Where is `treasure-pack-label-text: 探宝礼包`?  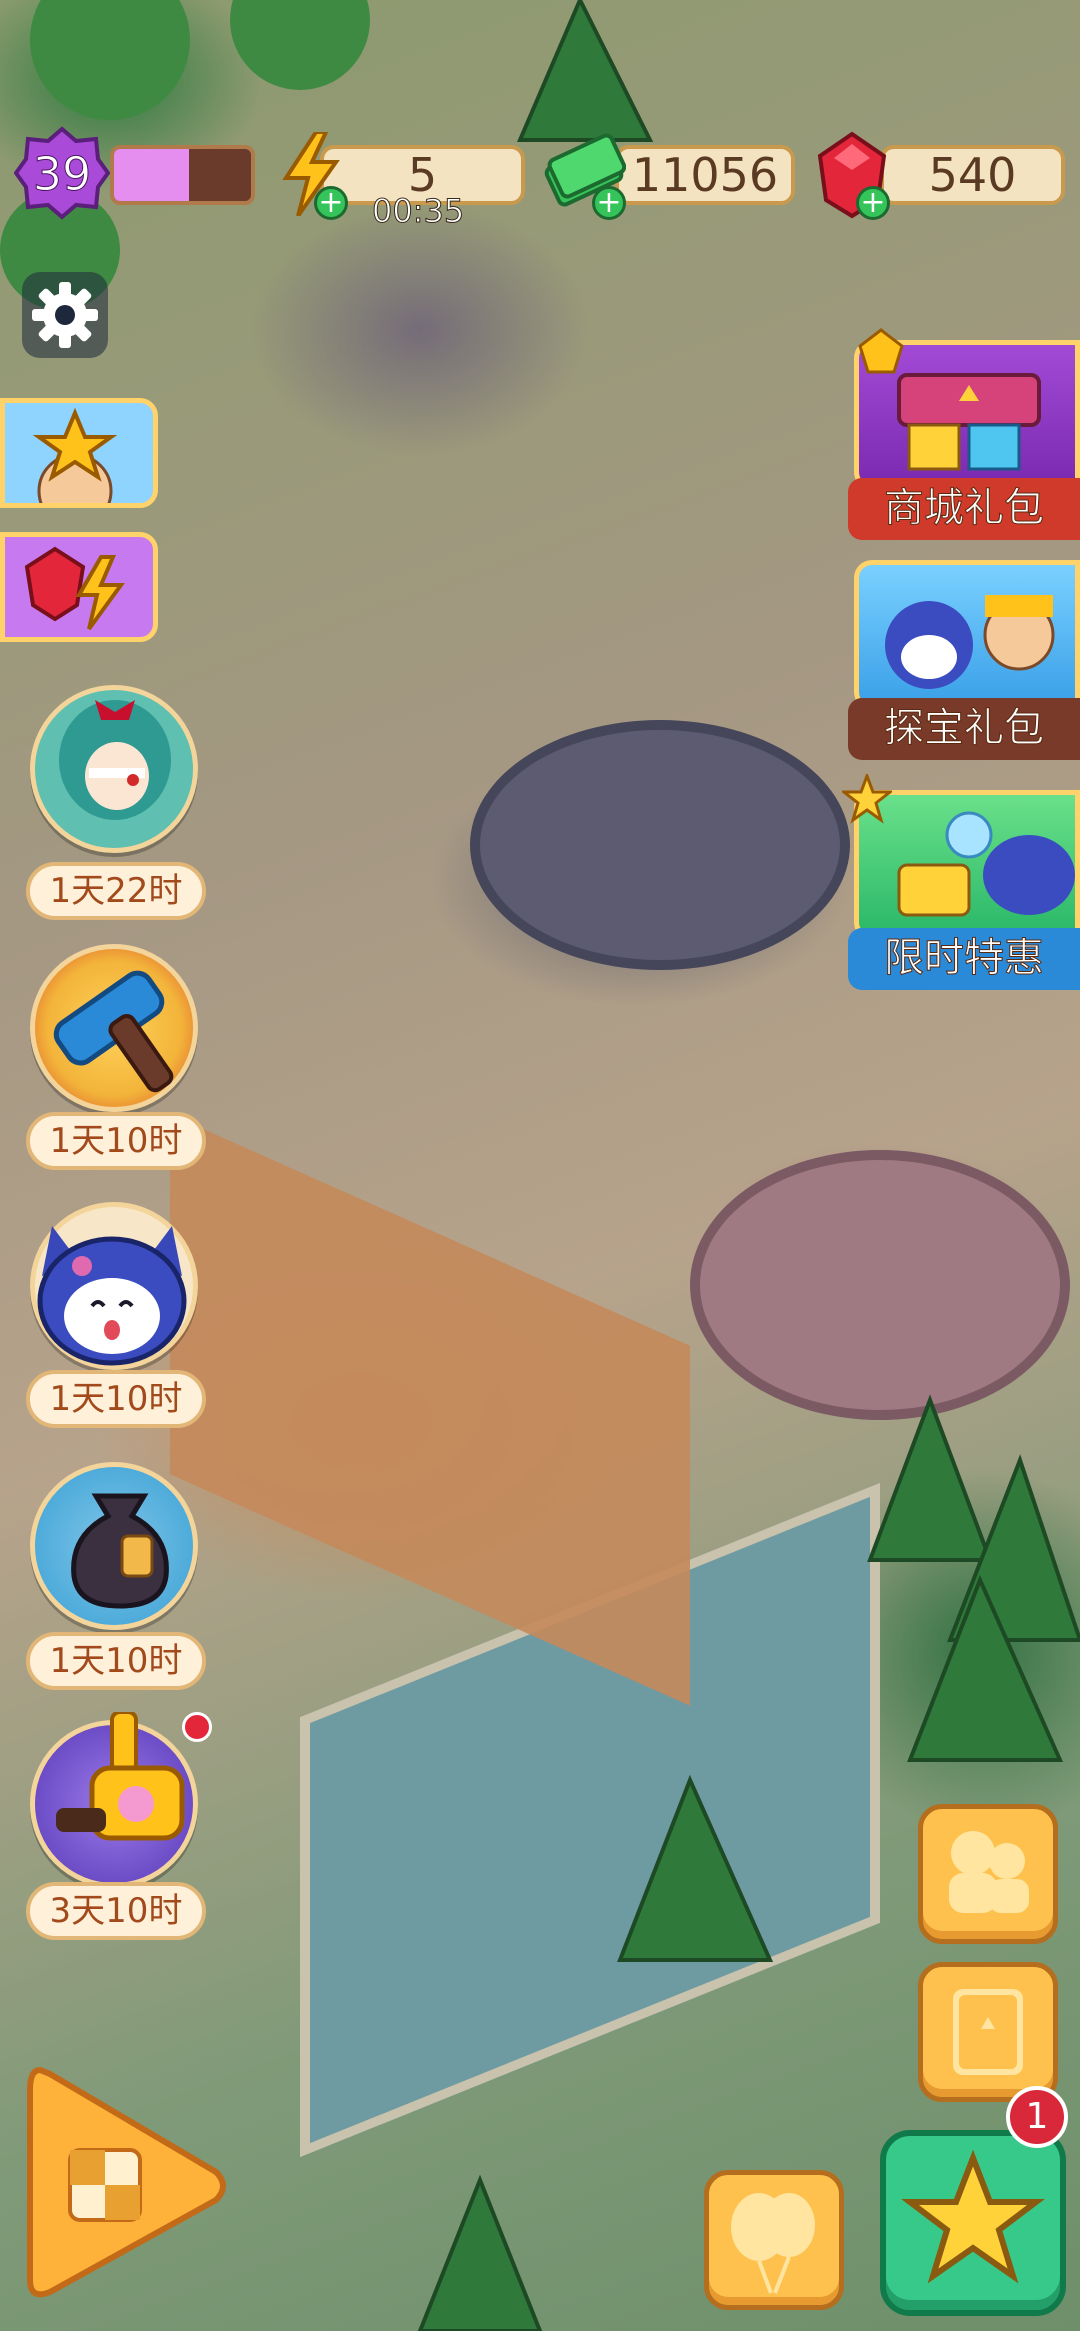 treasure-pack-label-text: 探宝礼包 is located at coordinates (964, 728).